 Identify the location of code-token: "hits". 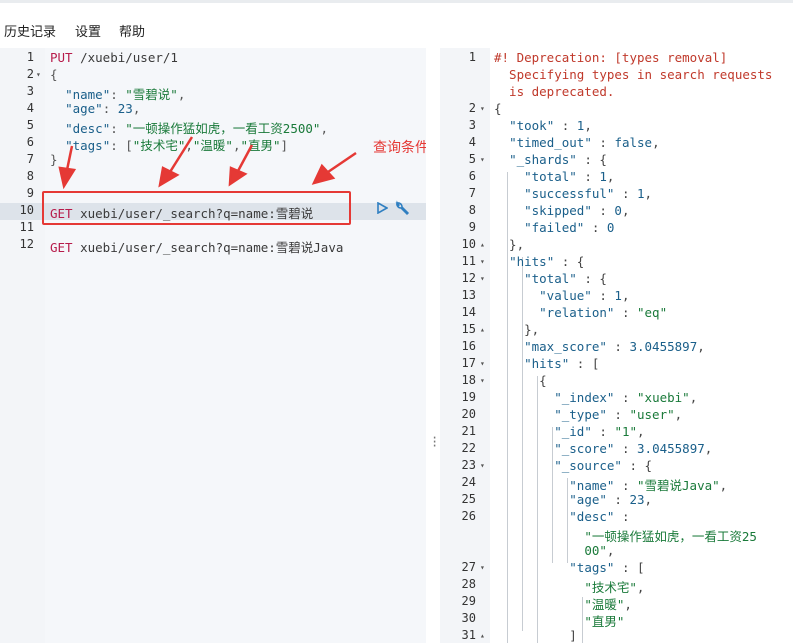
(532, 261).